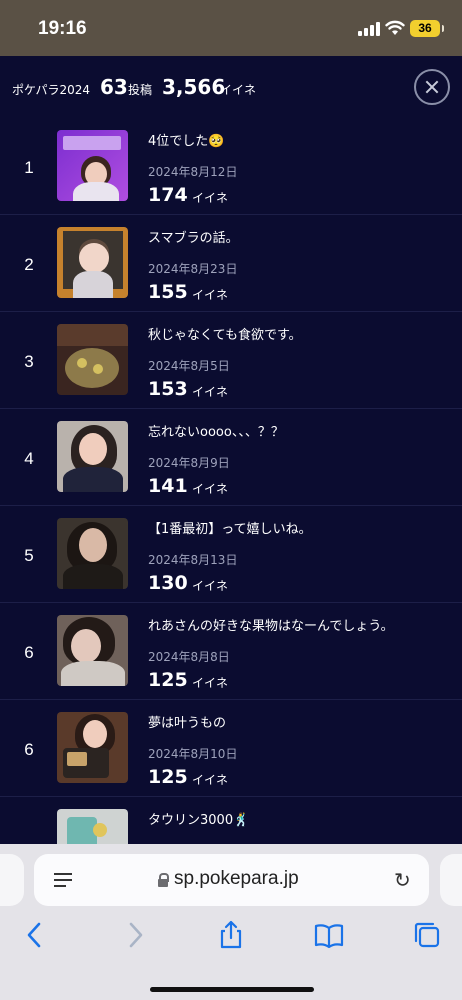  What do you see at coordinates (193, 560) in the screenshot?
I see `post-date: 2024年8月13日` at bounding box center [193, 560].